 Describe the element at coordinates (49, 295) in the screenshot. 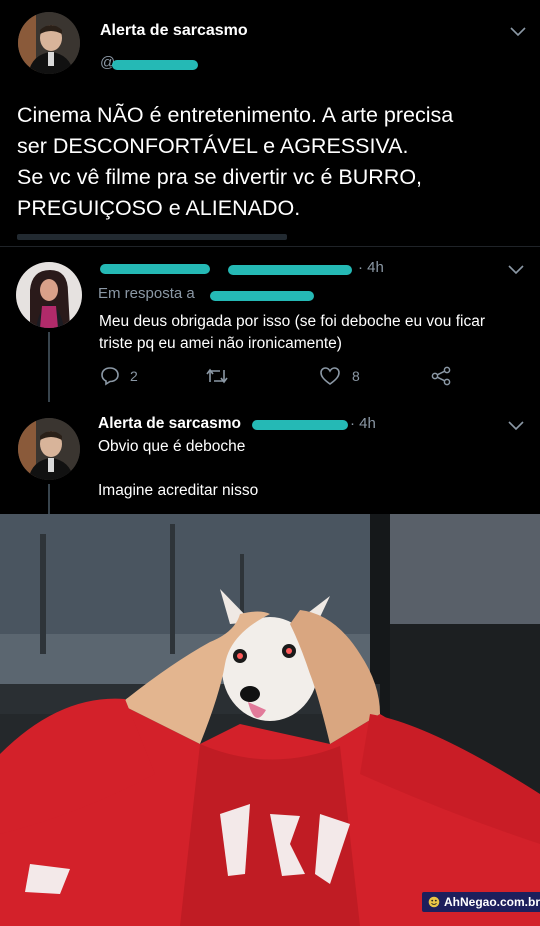

I see `reply-avatar` at that location.